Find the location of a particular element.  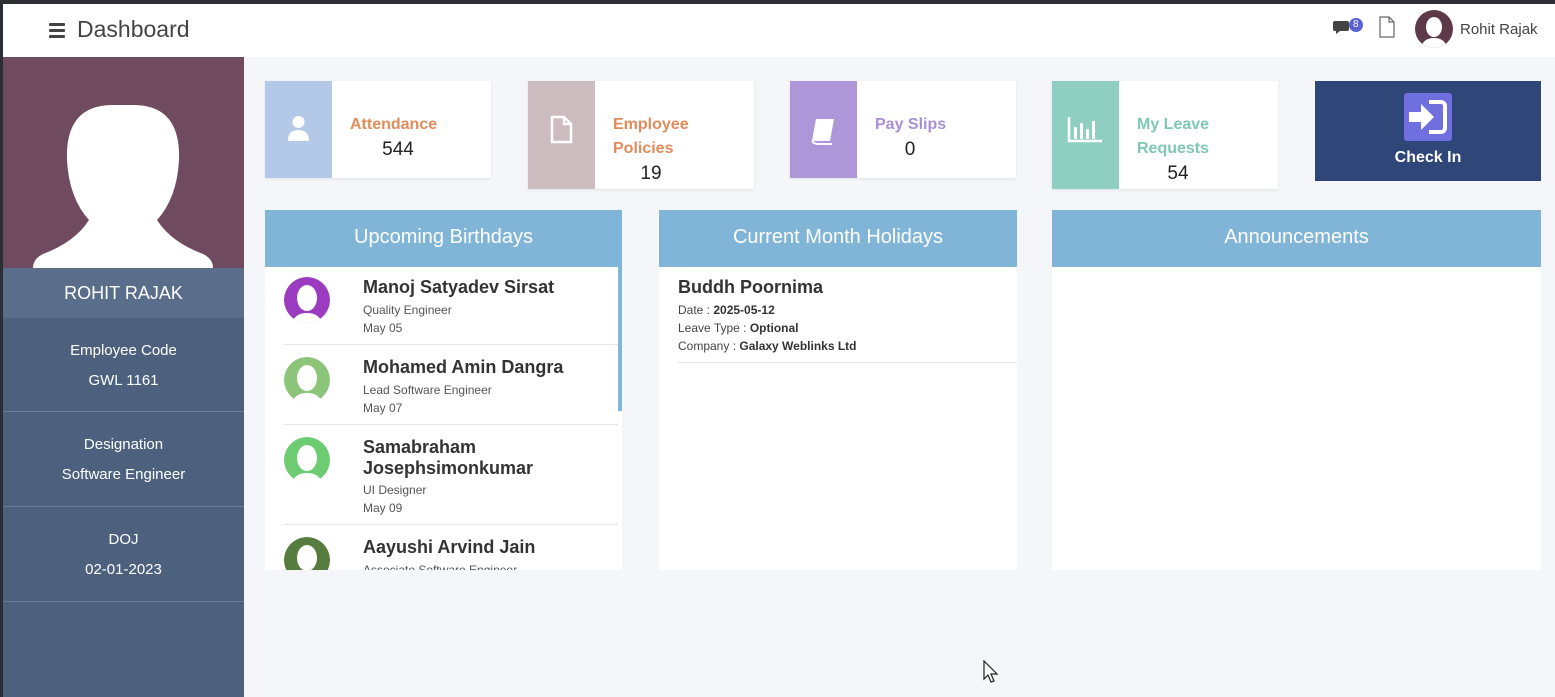

user-name: Rohit Rajak is located at coordinates (1499, 29).